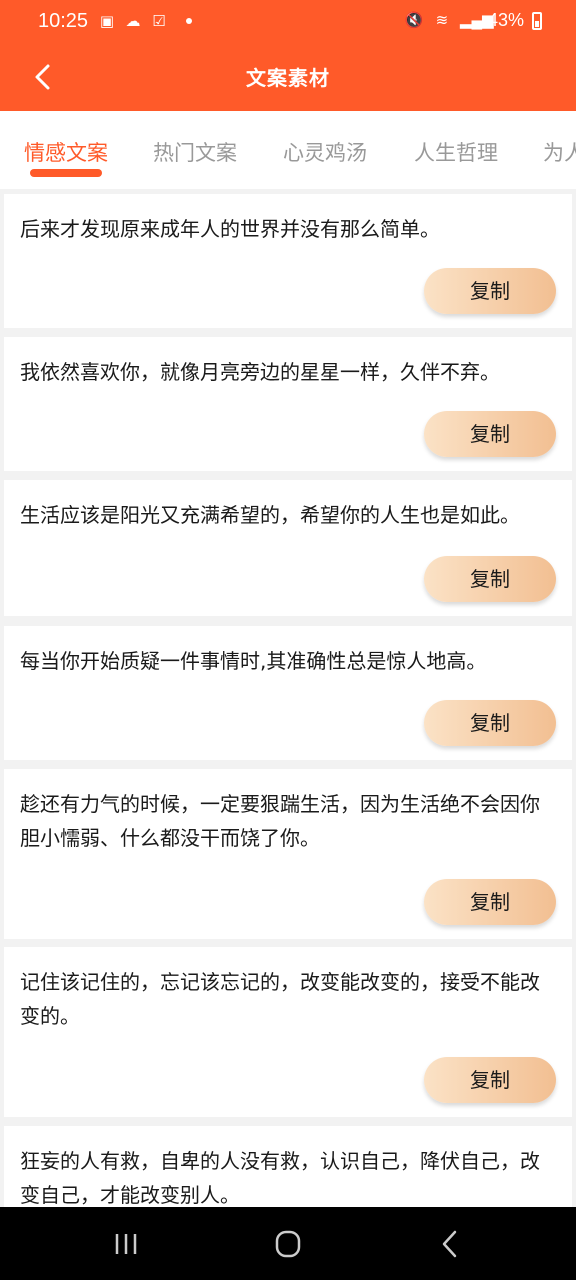  I want to click on list-item: 后来才发现原来成年人的世界并没有那么简单。 复制, so click(288, 261).